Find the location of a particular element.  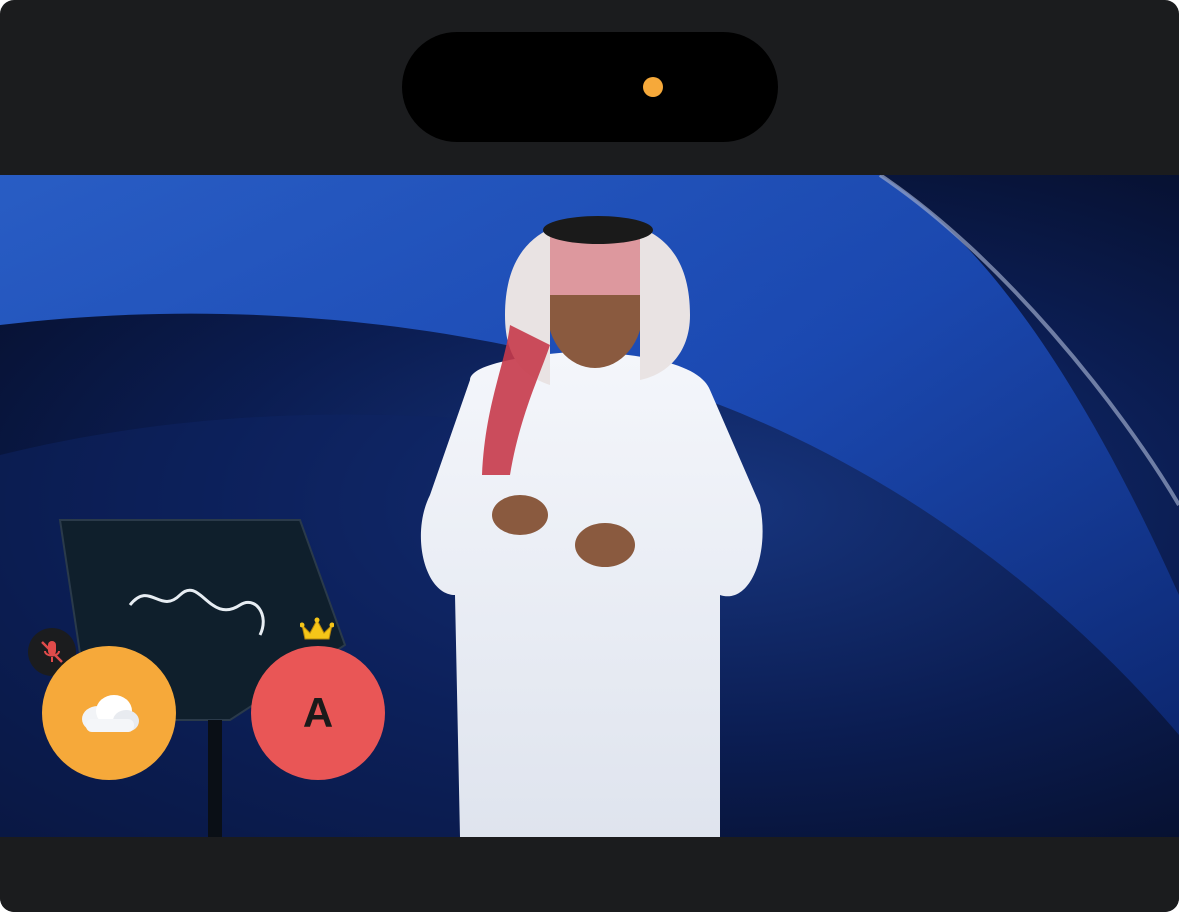

cloud-icon is located at coordinates (110, 713).